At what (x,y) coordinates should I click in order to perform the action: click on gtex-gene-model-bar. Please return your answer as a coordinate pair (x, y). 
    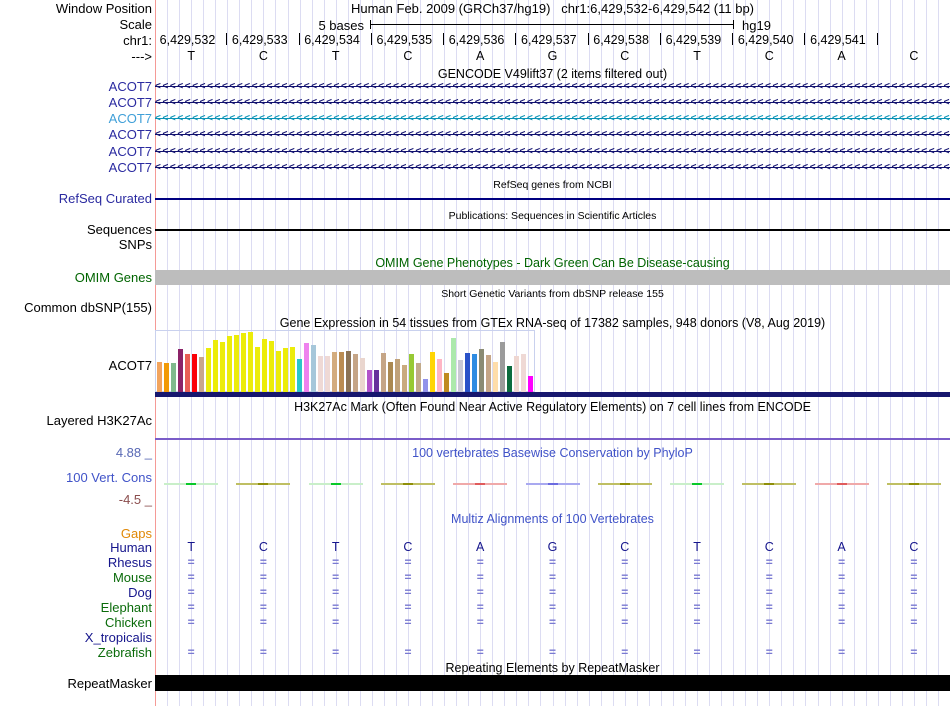
    Looking at the image, I should click on (552, 394).